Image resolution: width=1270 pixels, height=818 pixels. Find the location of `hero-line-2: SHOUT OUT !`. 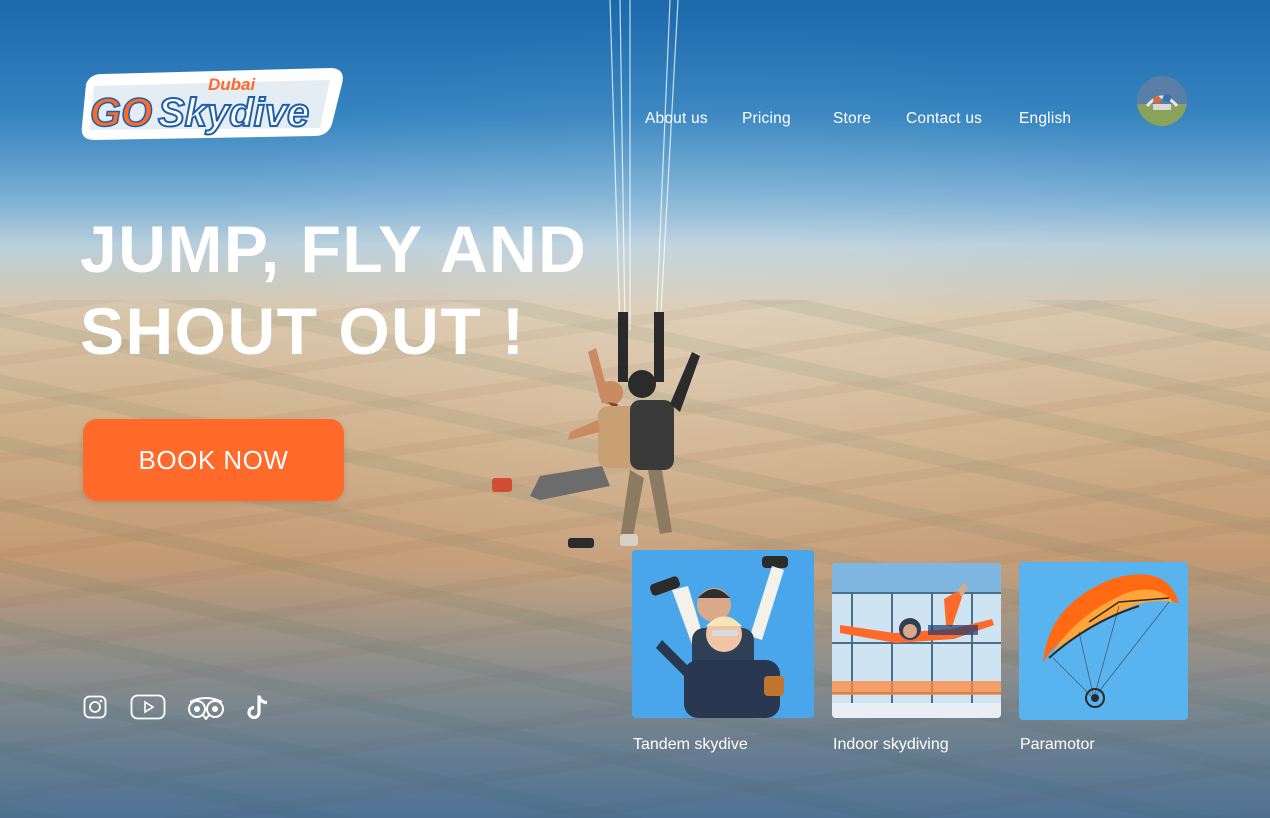

hero-line-2: SHOUT OUT ! is located at coordinates (303, 331).